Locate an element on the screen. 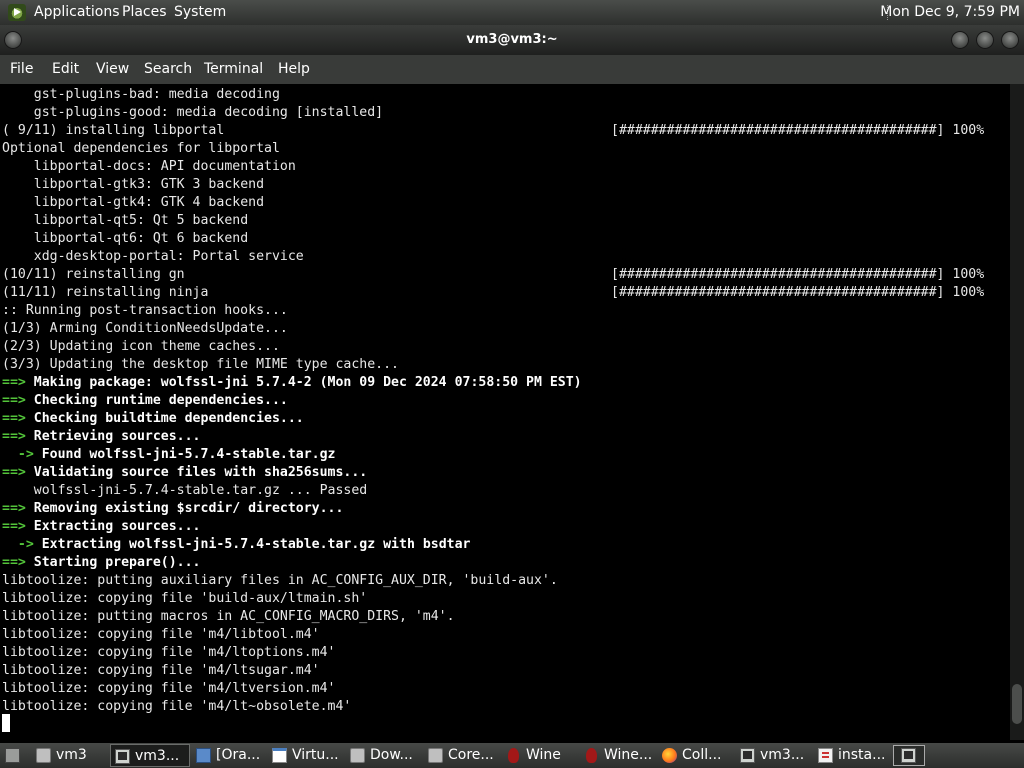  terminal-line: libportal-gtk3: GTK 3 backend is located at coordinates (133, 185).